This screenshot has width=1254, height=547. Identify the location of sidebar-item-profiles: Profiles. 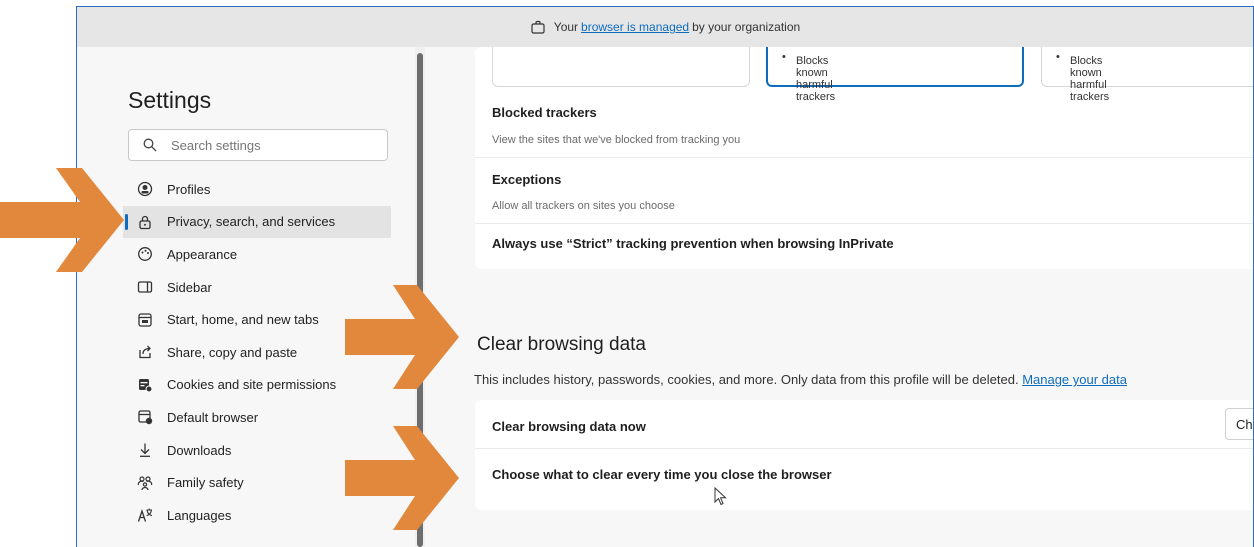
(257, 189).